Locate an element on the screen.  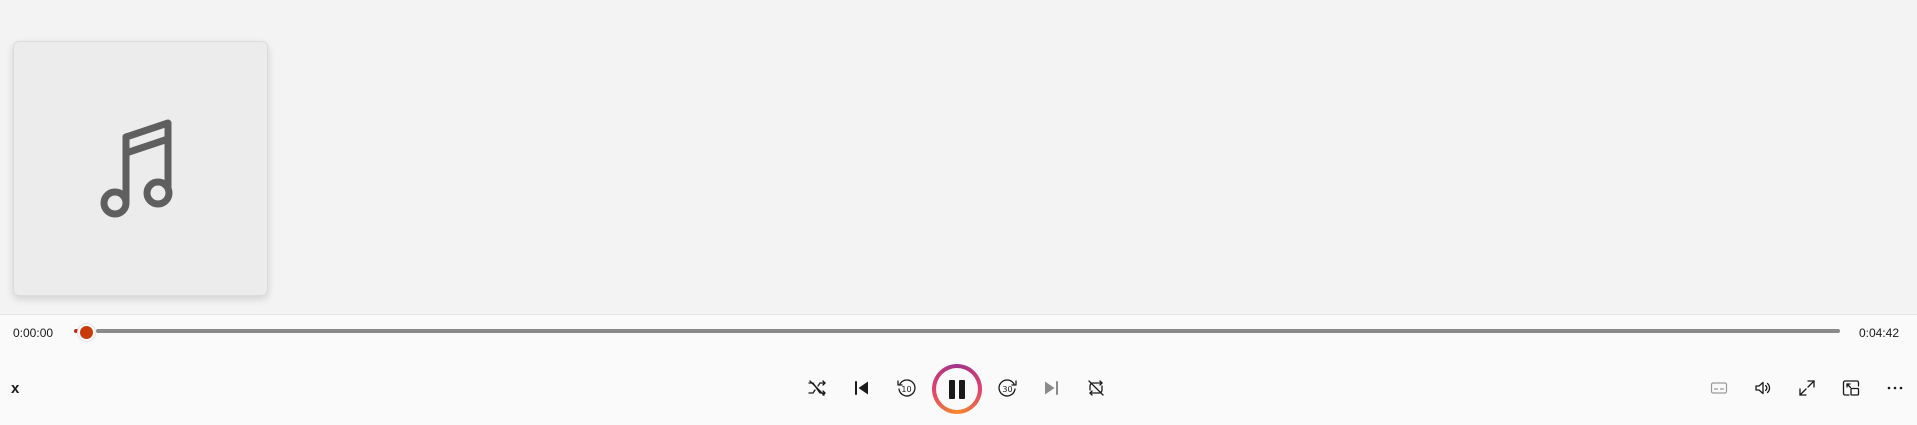
next-button is located at coordinates (1051, 388).